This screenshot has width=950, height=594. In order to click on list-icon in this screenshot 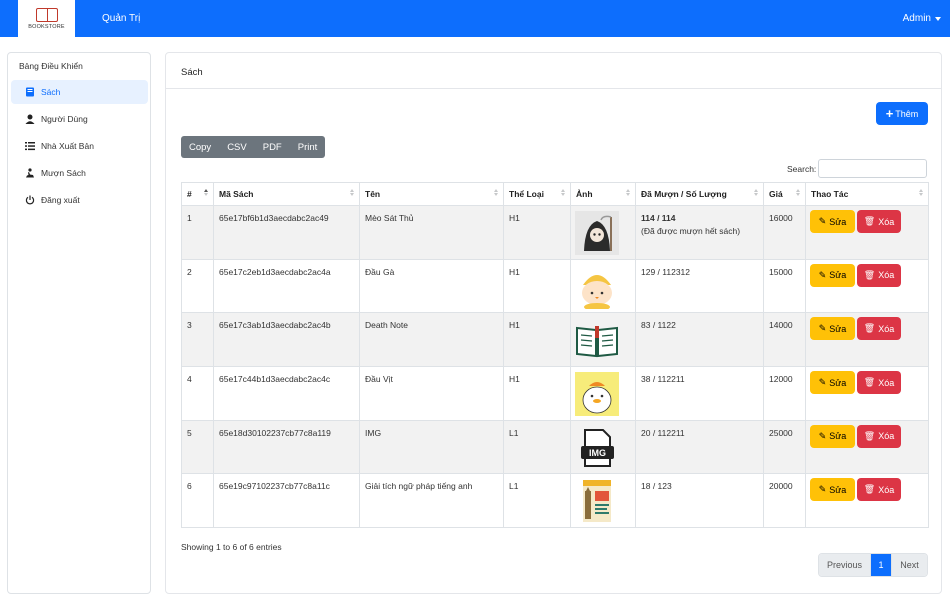, I will do `click(30, 146)`.